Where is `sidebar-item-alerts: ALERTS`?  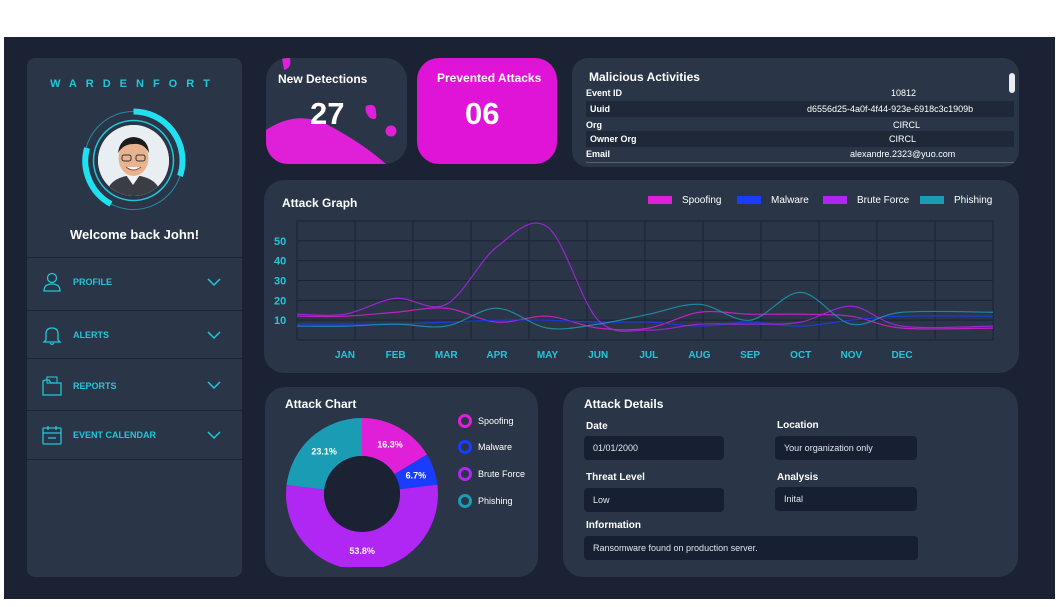
sidebar-item-alerts: ALERTS is located at coordinates (134, 334).